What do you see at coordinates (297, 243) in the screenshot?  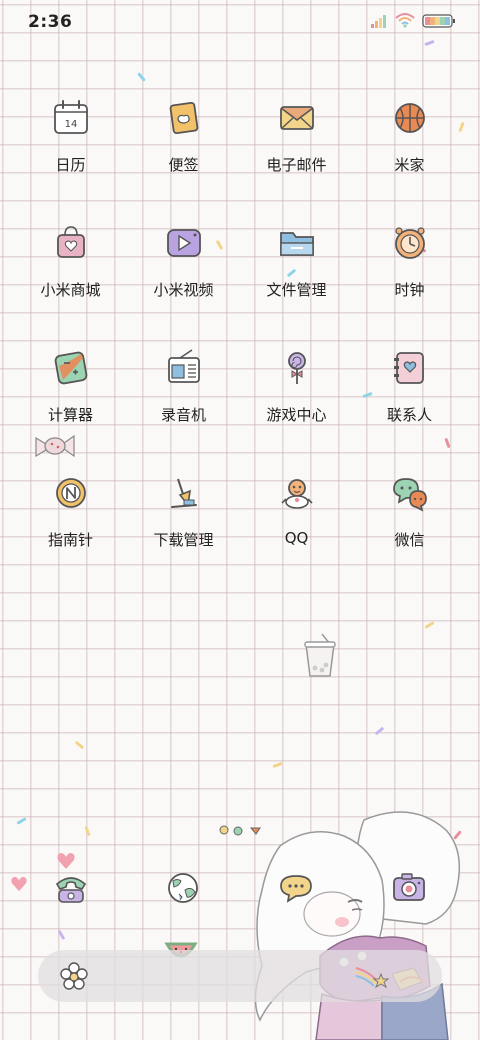 I see `folder-icon` at bounding box center [297, 243].